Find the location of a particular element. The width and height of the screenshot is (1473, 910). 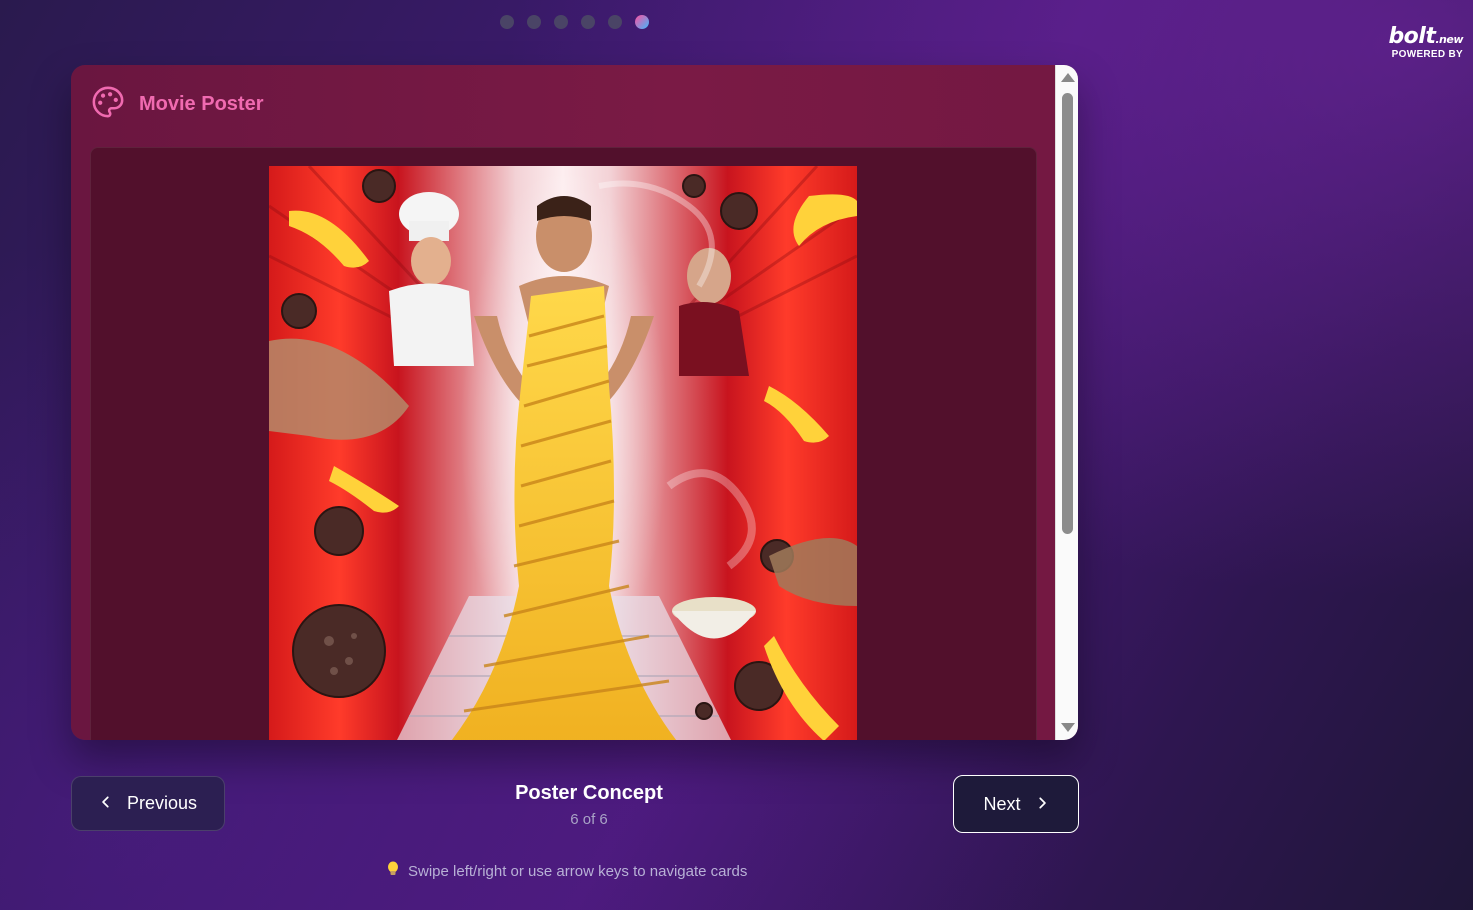

card-title: Movie Poster is located at coordinates (201, 104).